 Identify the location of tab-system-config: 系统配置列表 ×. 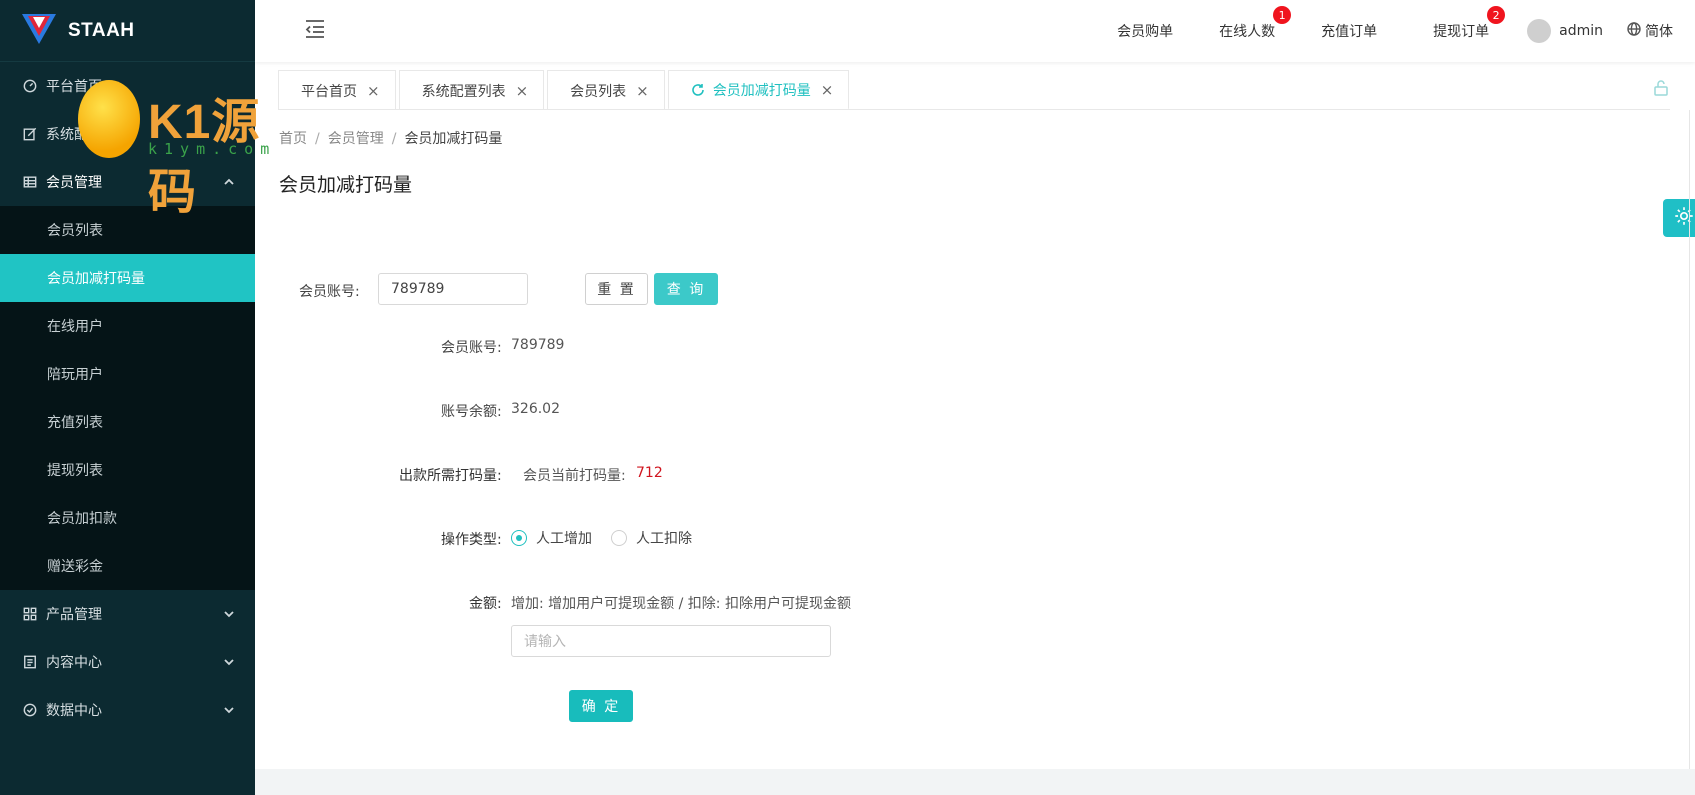
(471, 90).